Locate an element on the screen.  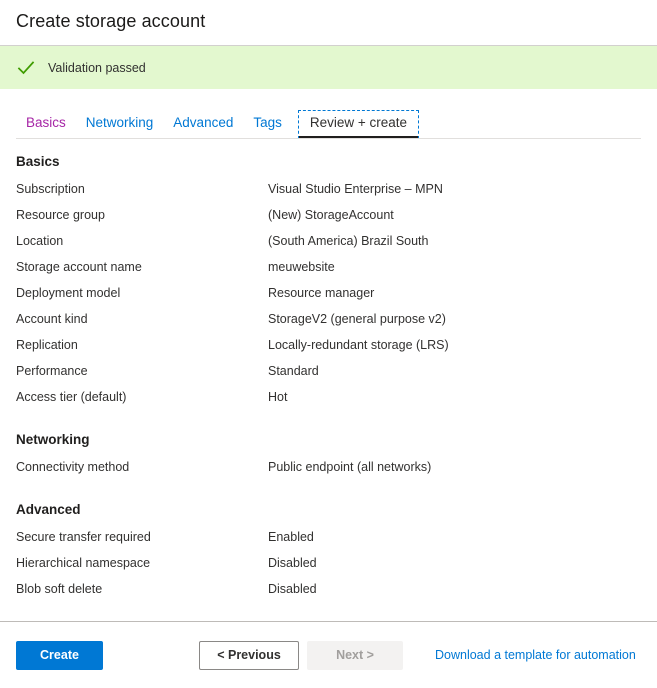
create-button: Create is located at coordinates (59, 655).